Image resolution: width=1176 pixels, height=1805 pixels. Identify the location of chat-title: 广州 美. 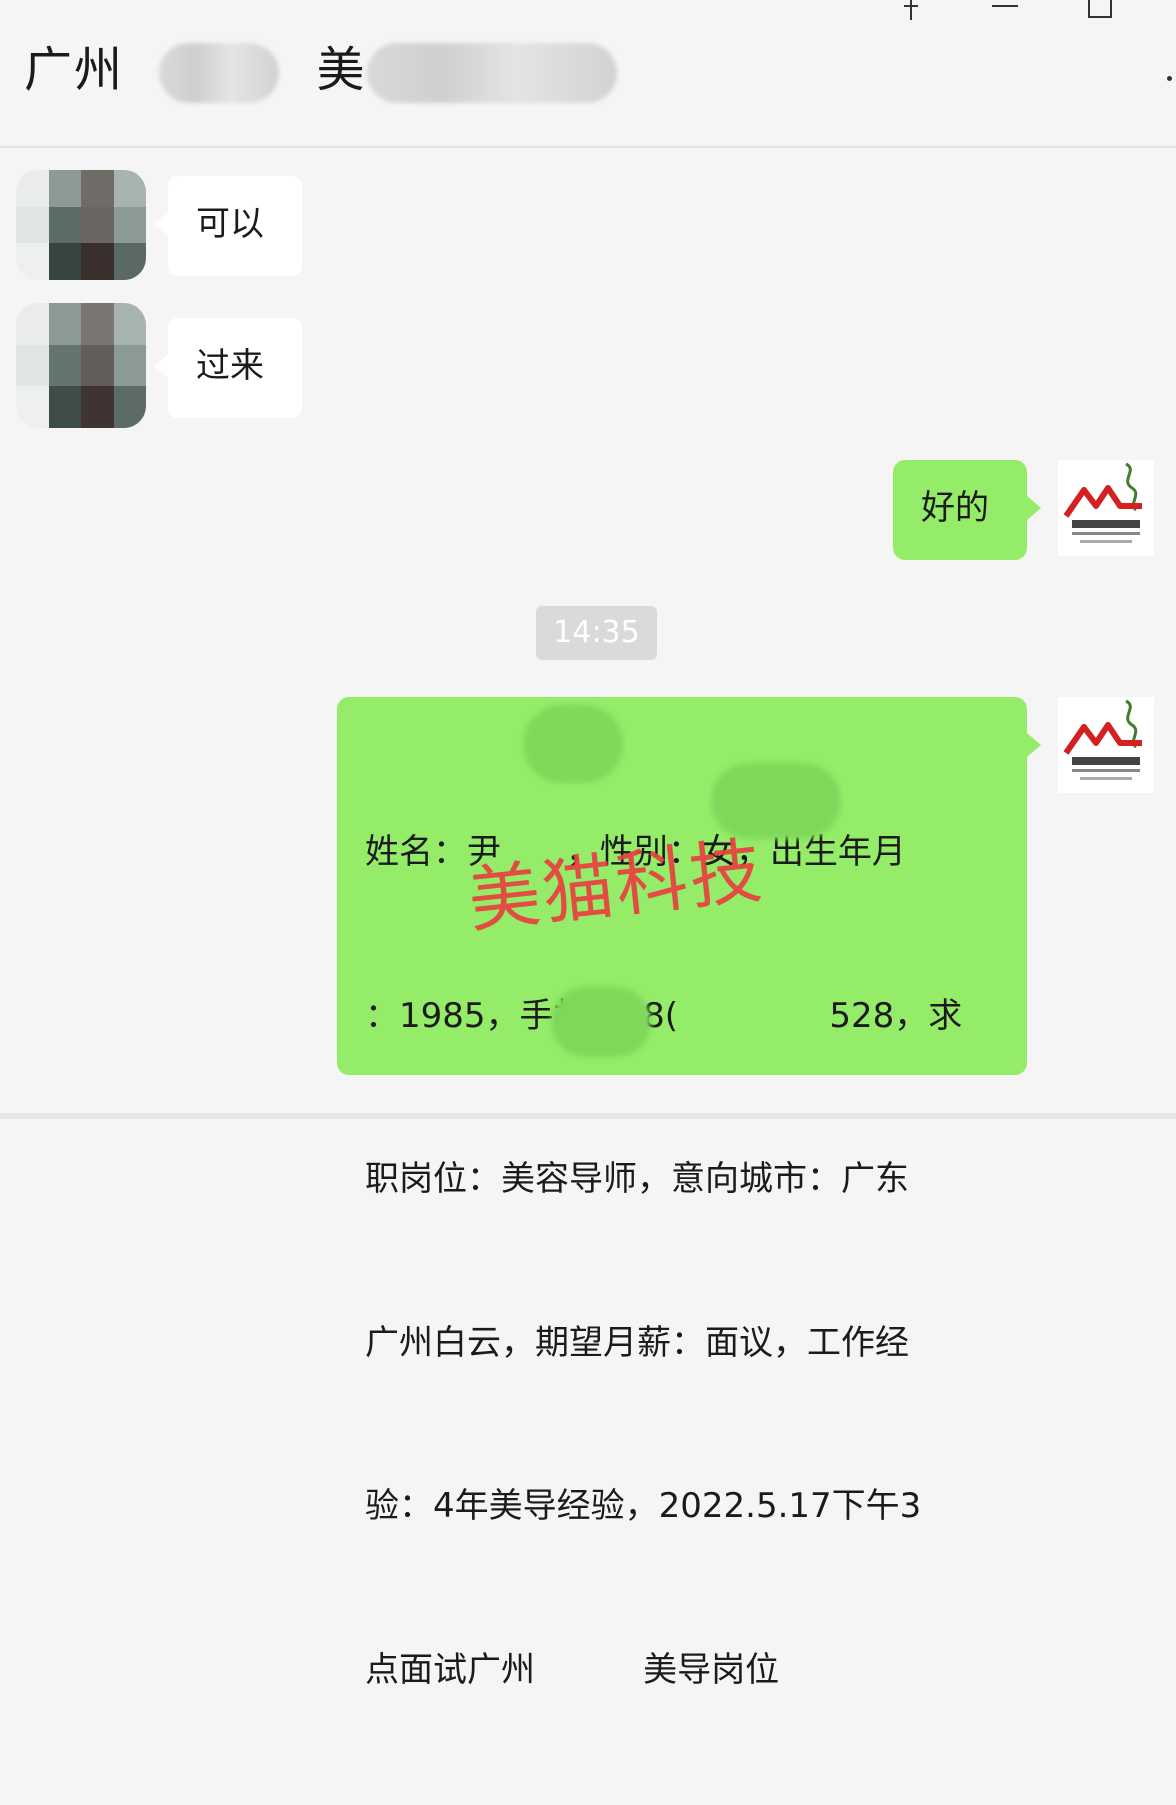
(320, 66).